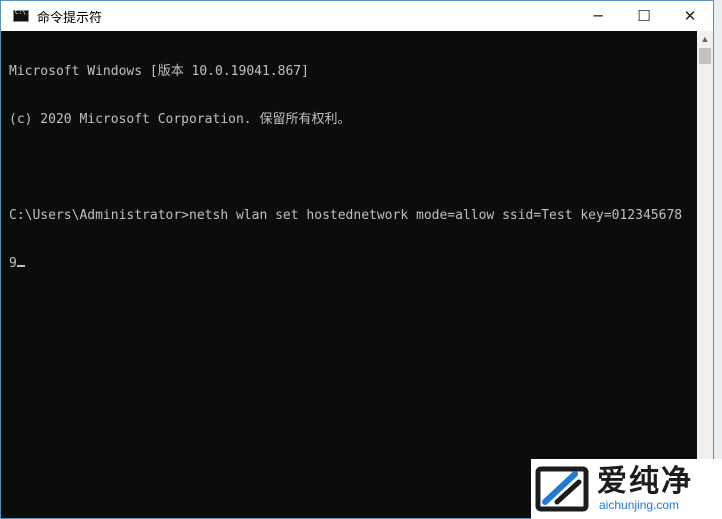 The image size is (722, 519). I want to click on watermark-logo-icon, so click(562, 489).